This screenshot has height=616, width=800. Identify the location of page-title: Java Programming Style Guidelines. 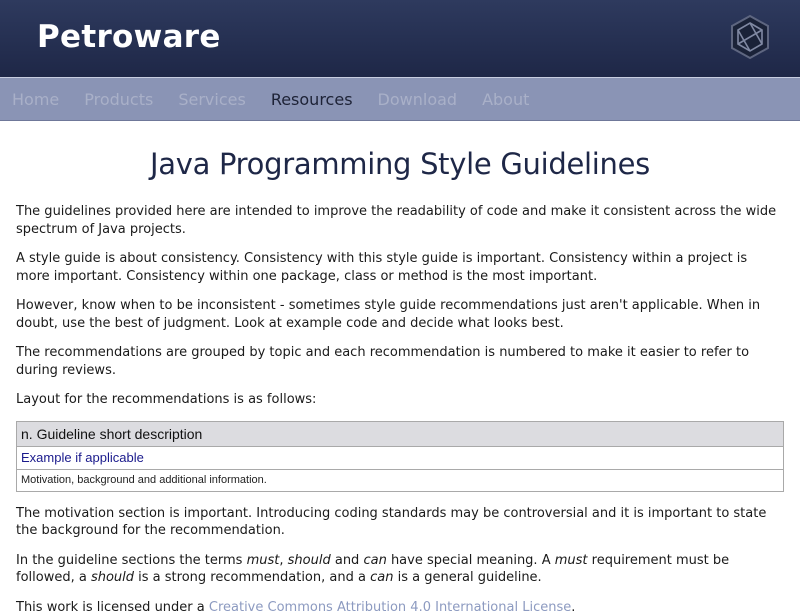
(400, 164).